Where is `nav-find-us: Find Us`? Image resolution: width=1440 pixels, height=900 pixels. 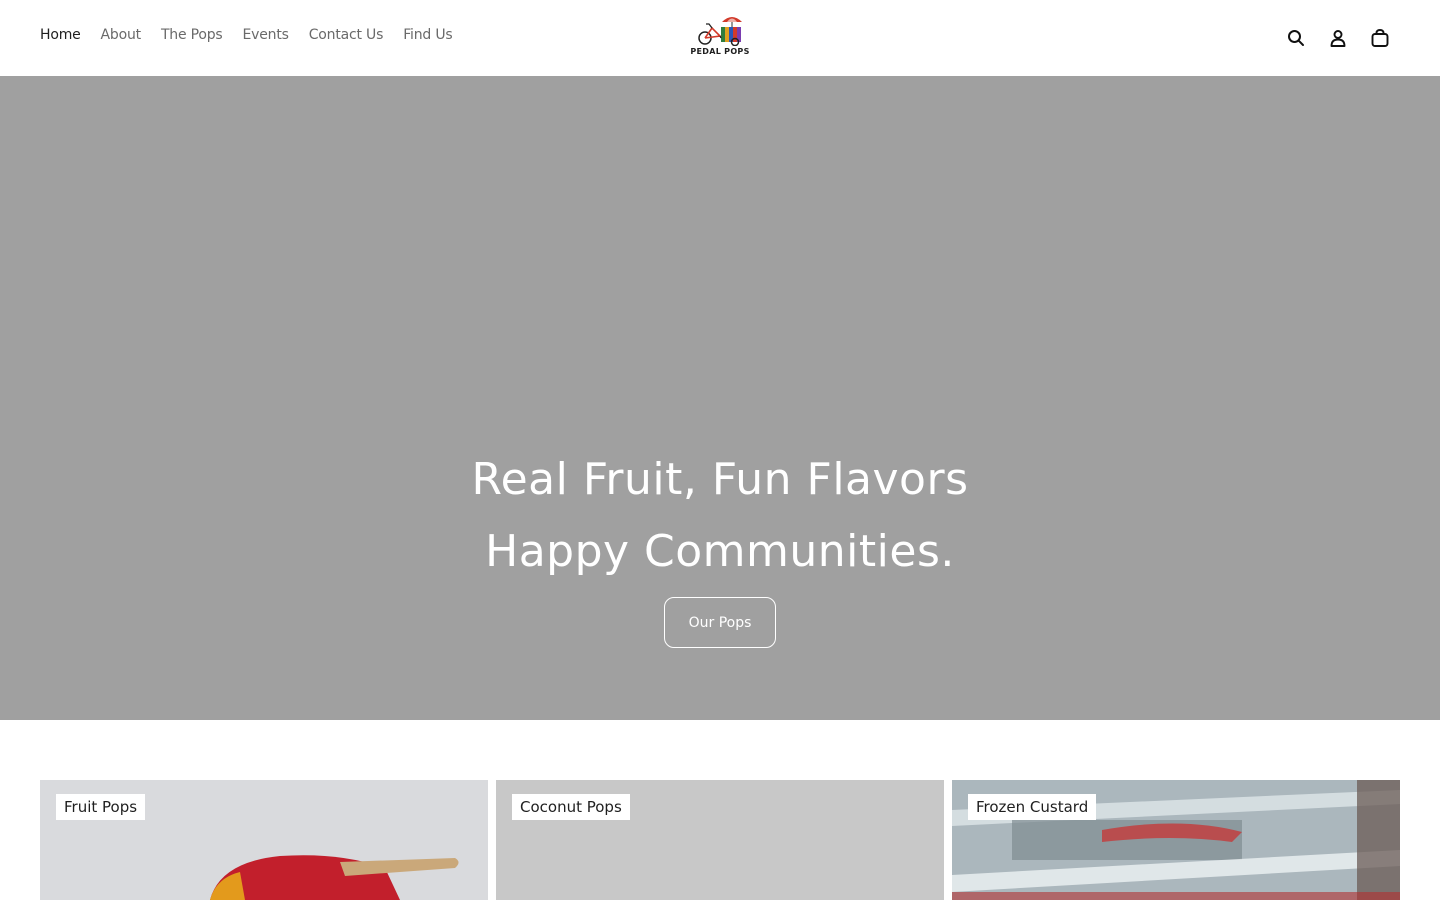 nav-find-us: Find Us is located at coordinates (427, 35).